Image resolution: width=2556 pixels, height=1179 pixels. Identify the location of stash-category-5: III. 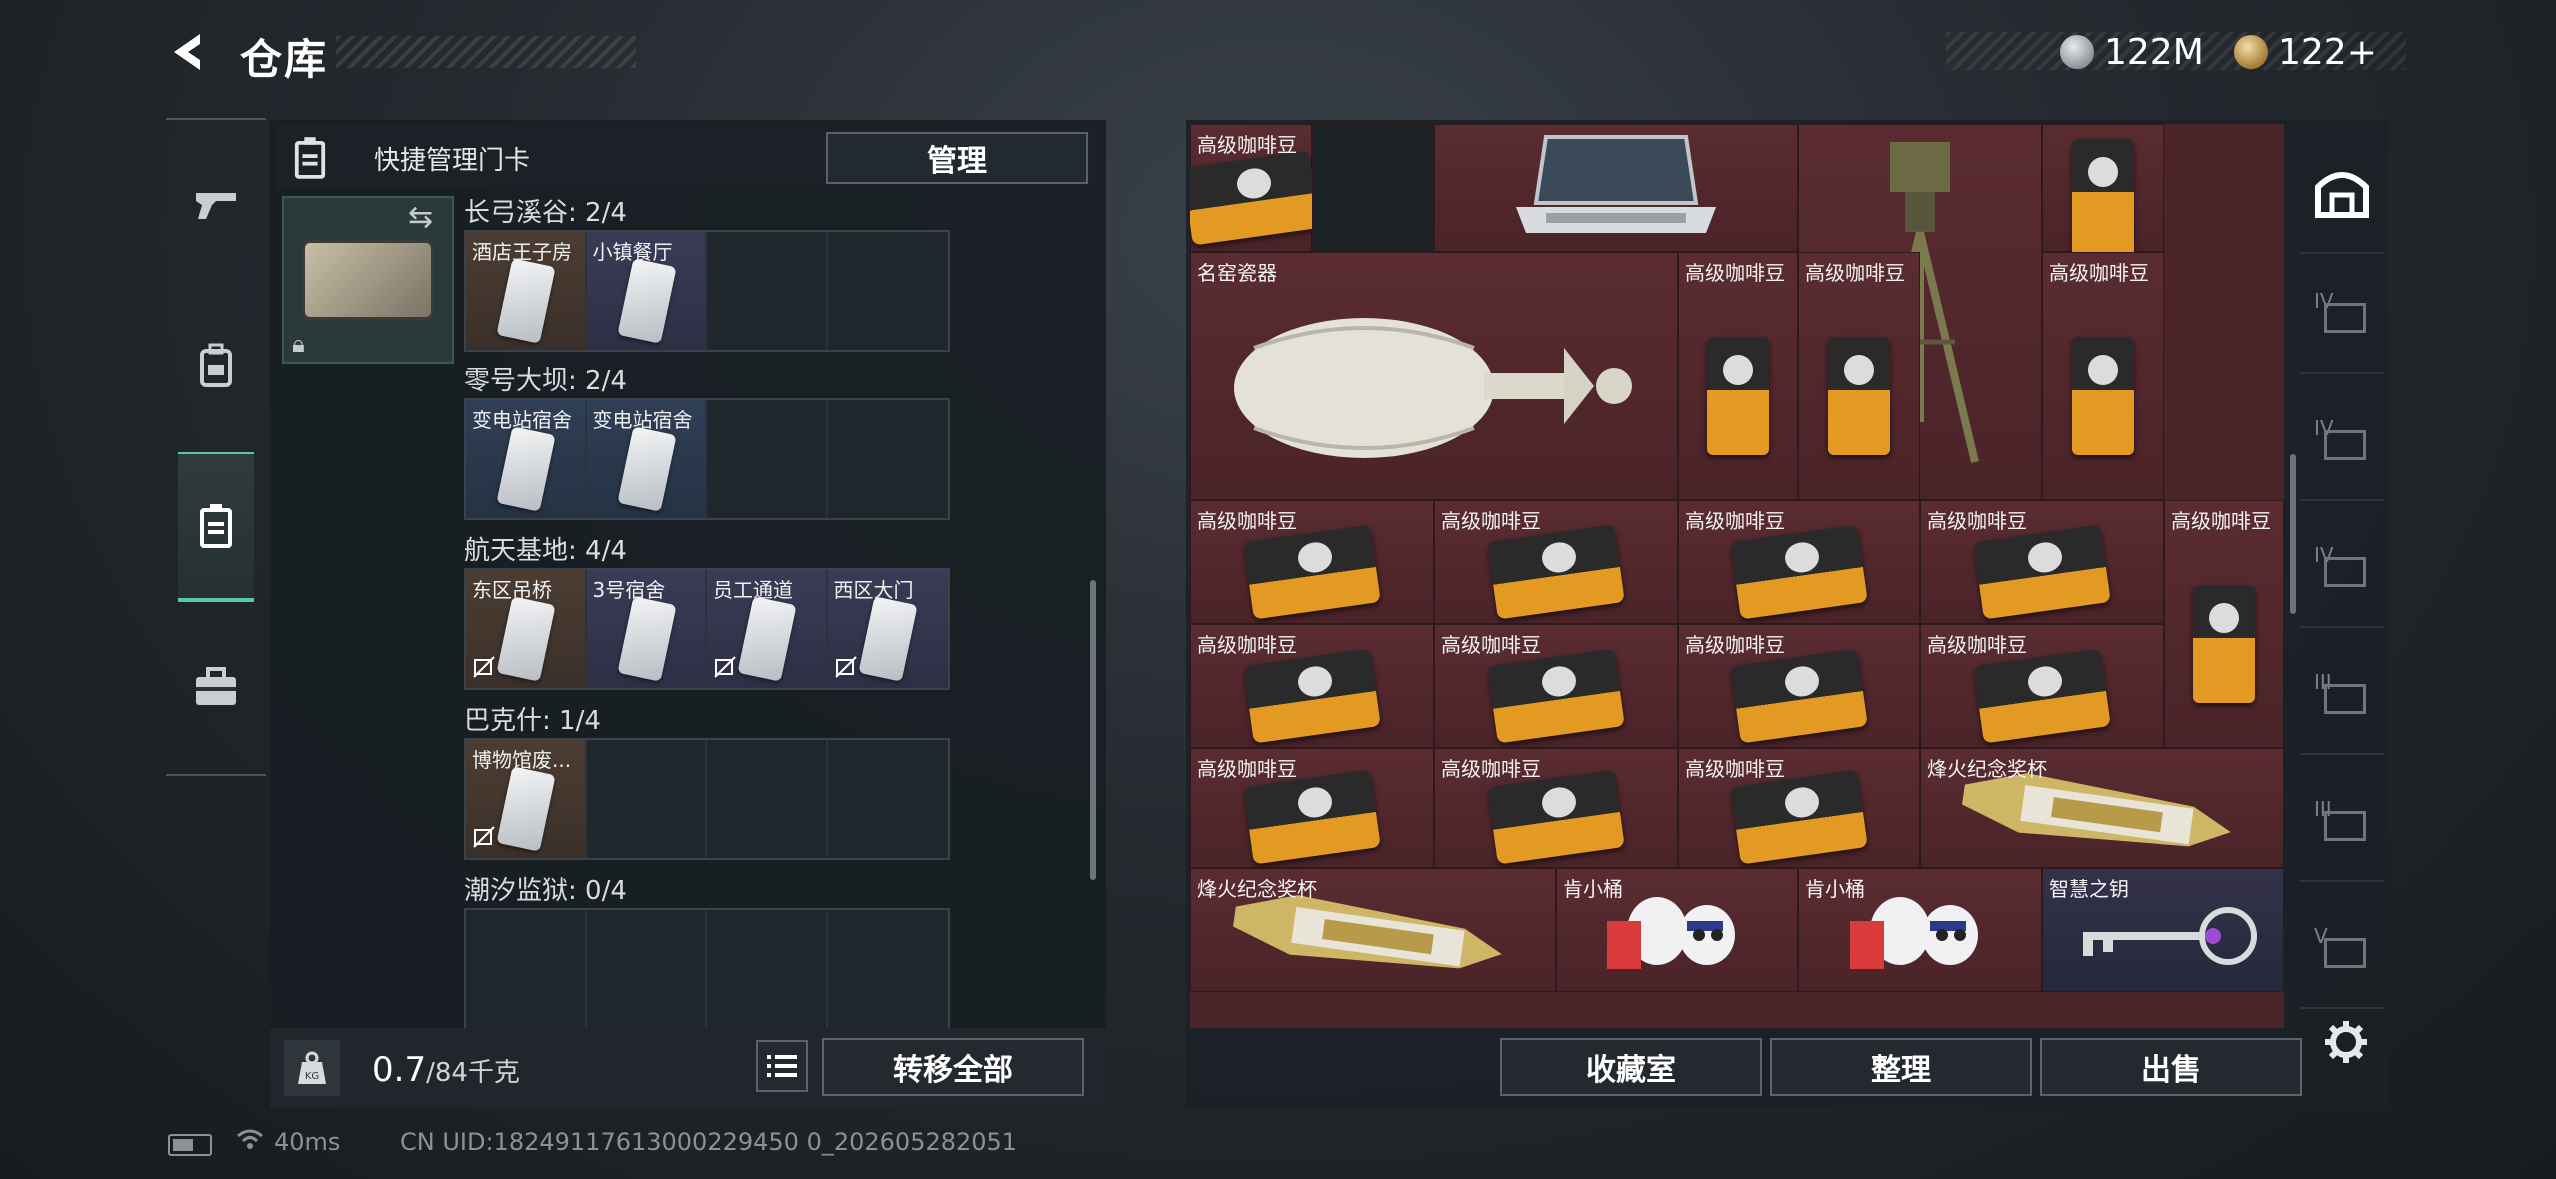
(2342, 822).